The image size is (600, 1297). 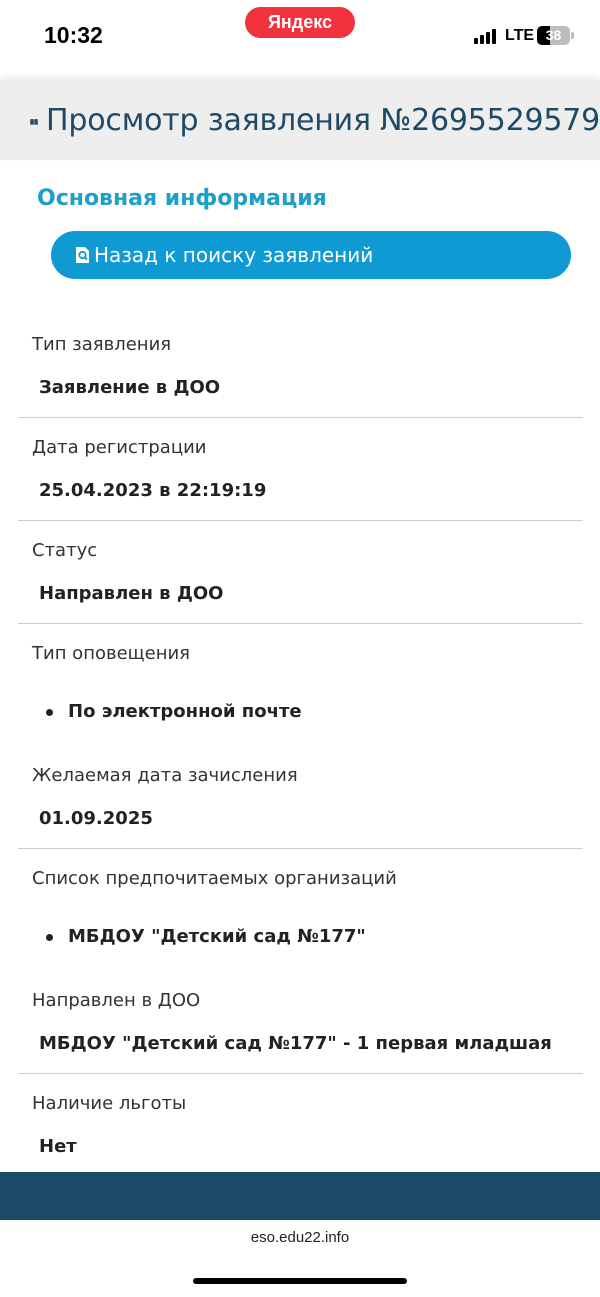 I want to click on battery-icon: 38, so click(x=553, y=35).